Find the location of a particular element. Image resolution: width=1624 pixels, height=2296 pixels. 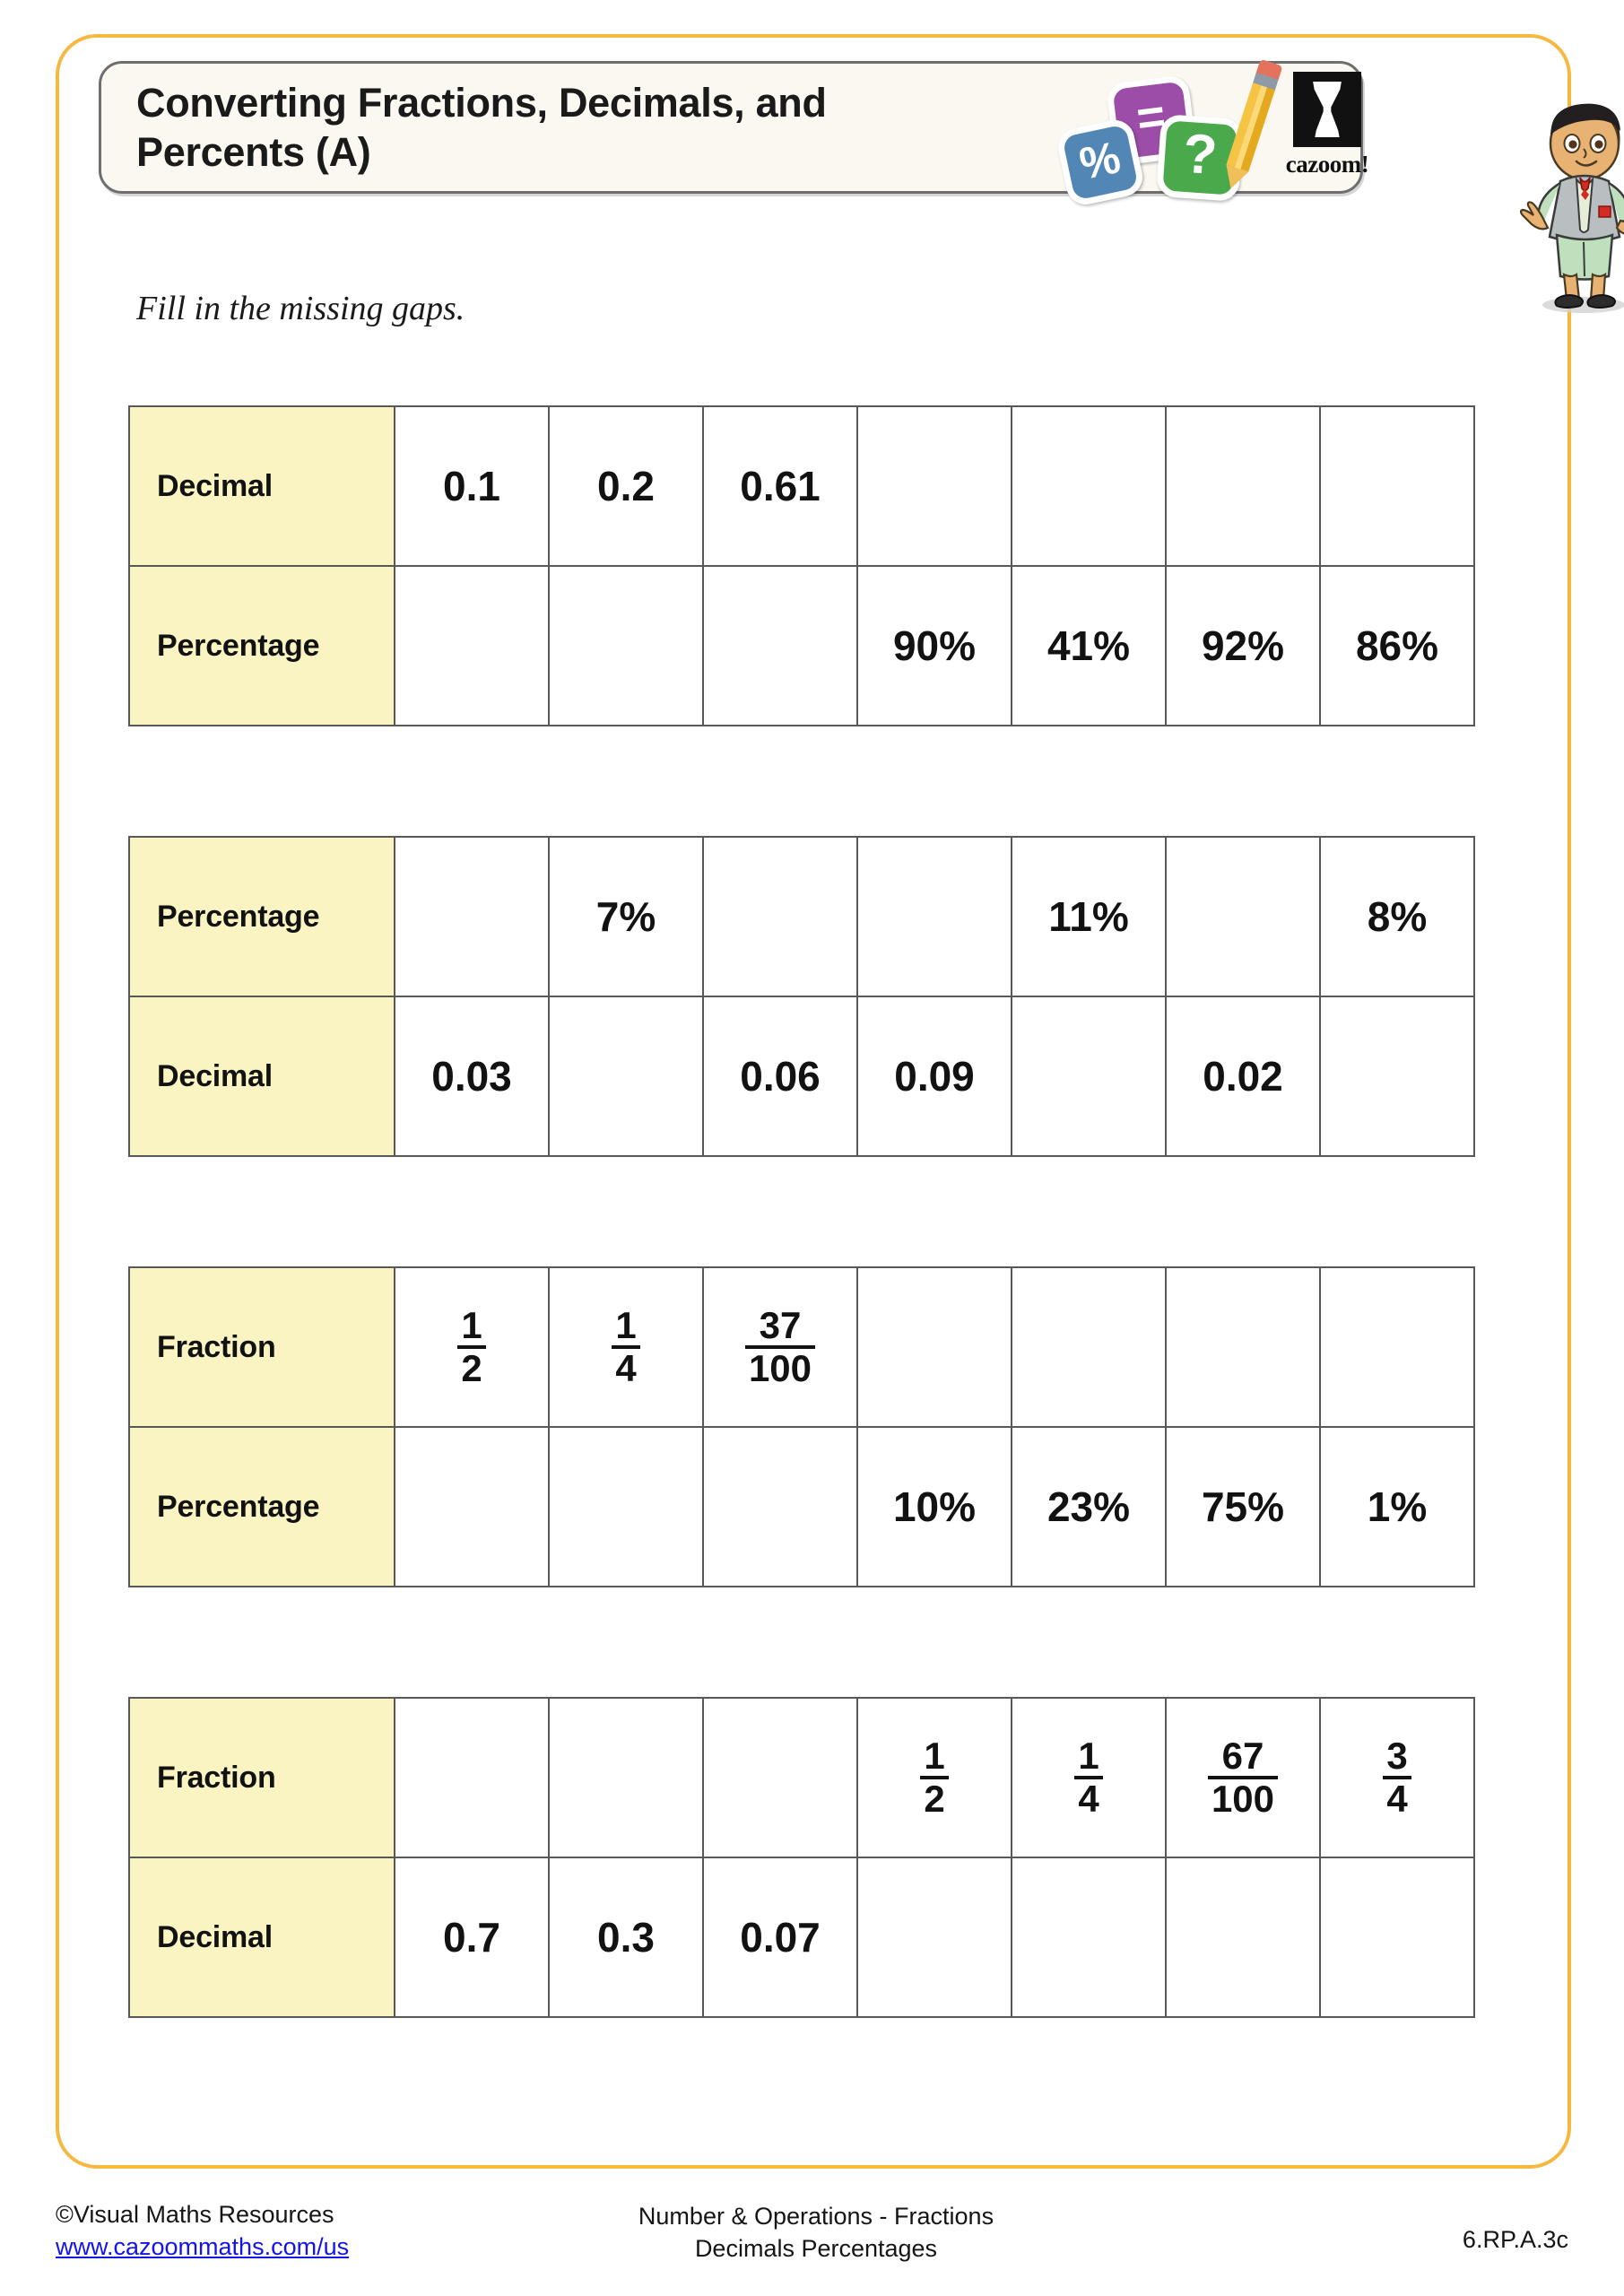

fraction-numerator: 3 is located at coordinates (1397, 1756).